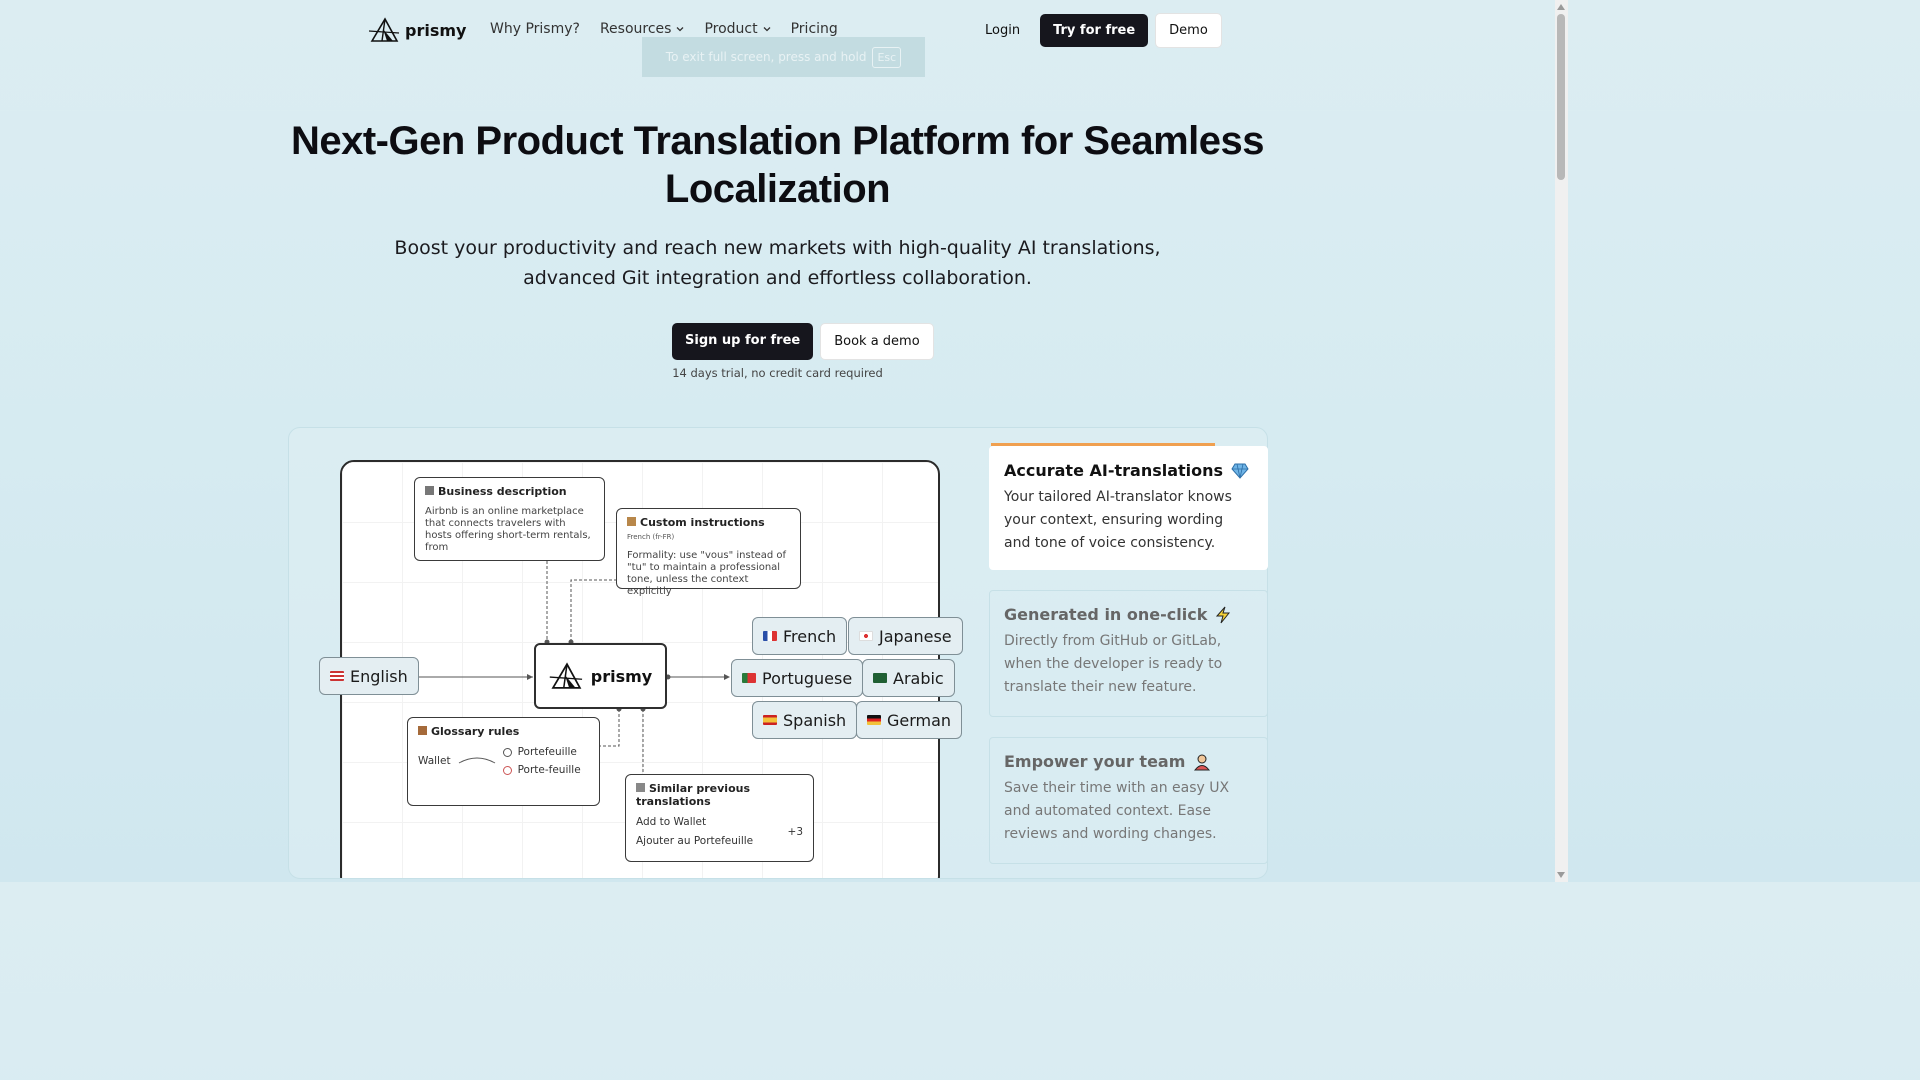 This screenshot has height=1080, width=1920. I want to click on book-icon, so click(422, 730).